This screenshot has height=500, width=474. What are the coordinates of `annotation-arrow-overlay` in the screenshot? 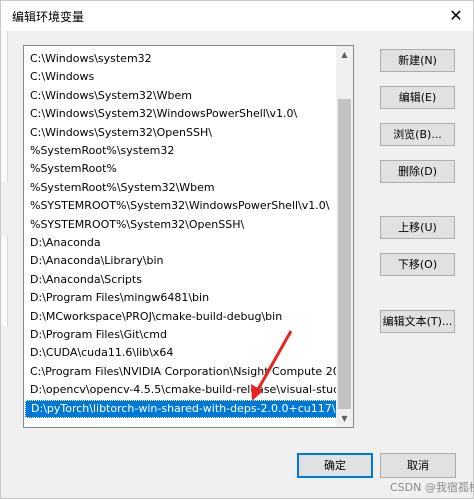 It's located at (272, 365).